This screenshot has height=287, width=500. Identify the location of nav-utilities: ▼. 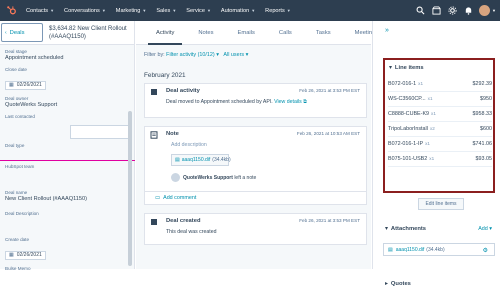
(453, 10).